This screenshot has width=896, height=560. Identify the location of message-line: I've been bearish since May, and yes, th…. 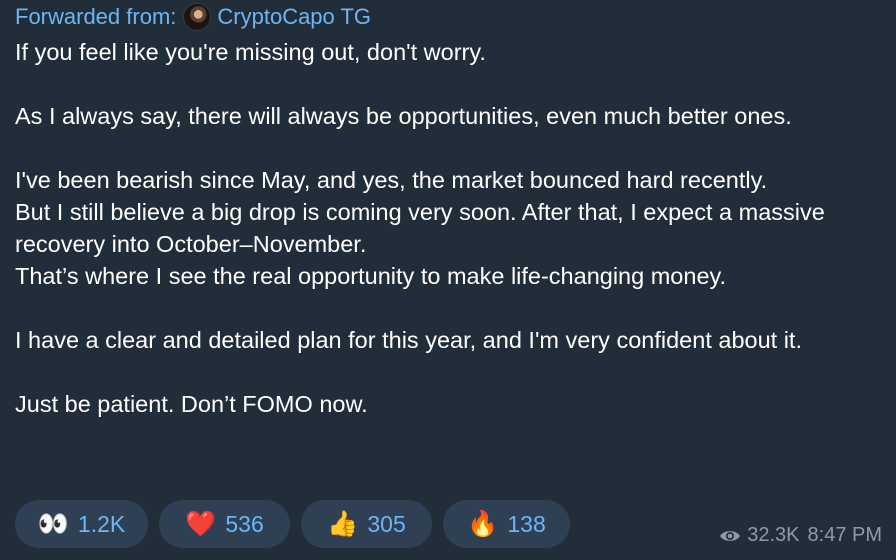
(391, 180).